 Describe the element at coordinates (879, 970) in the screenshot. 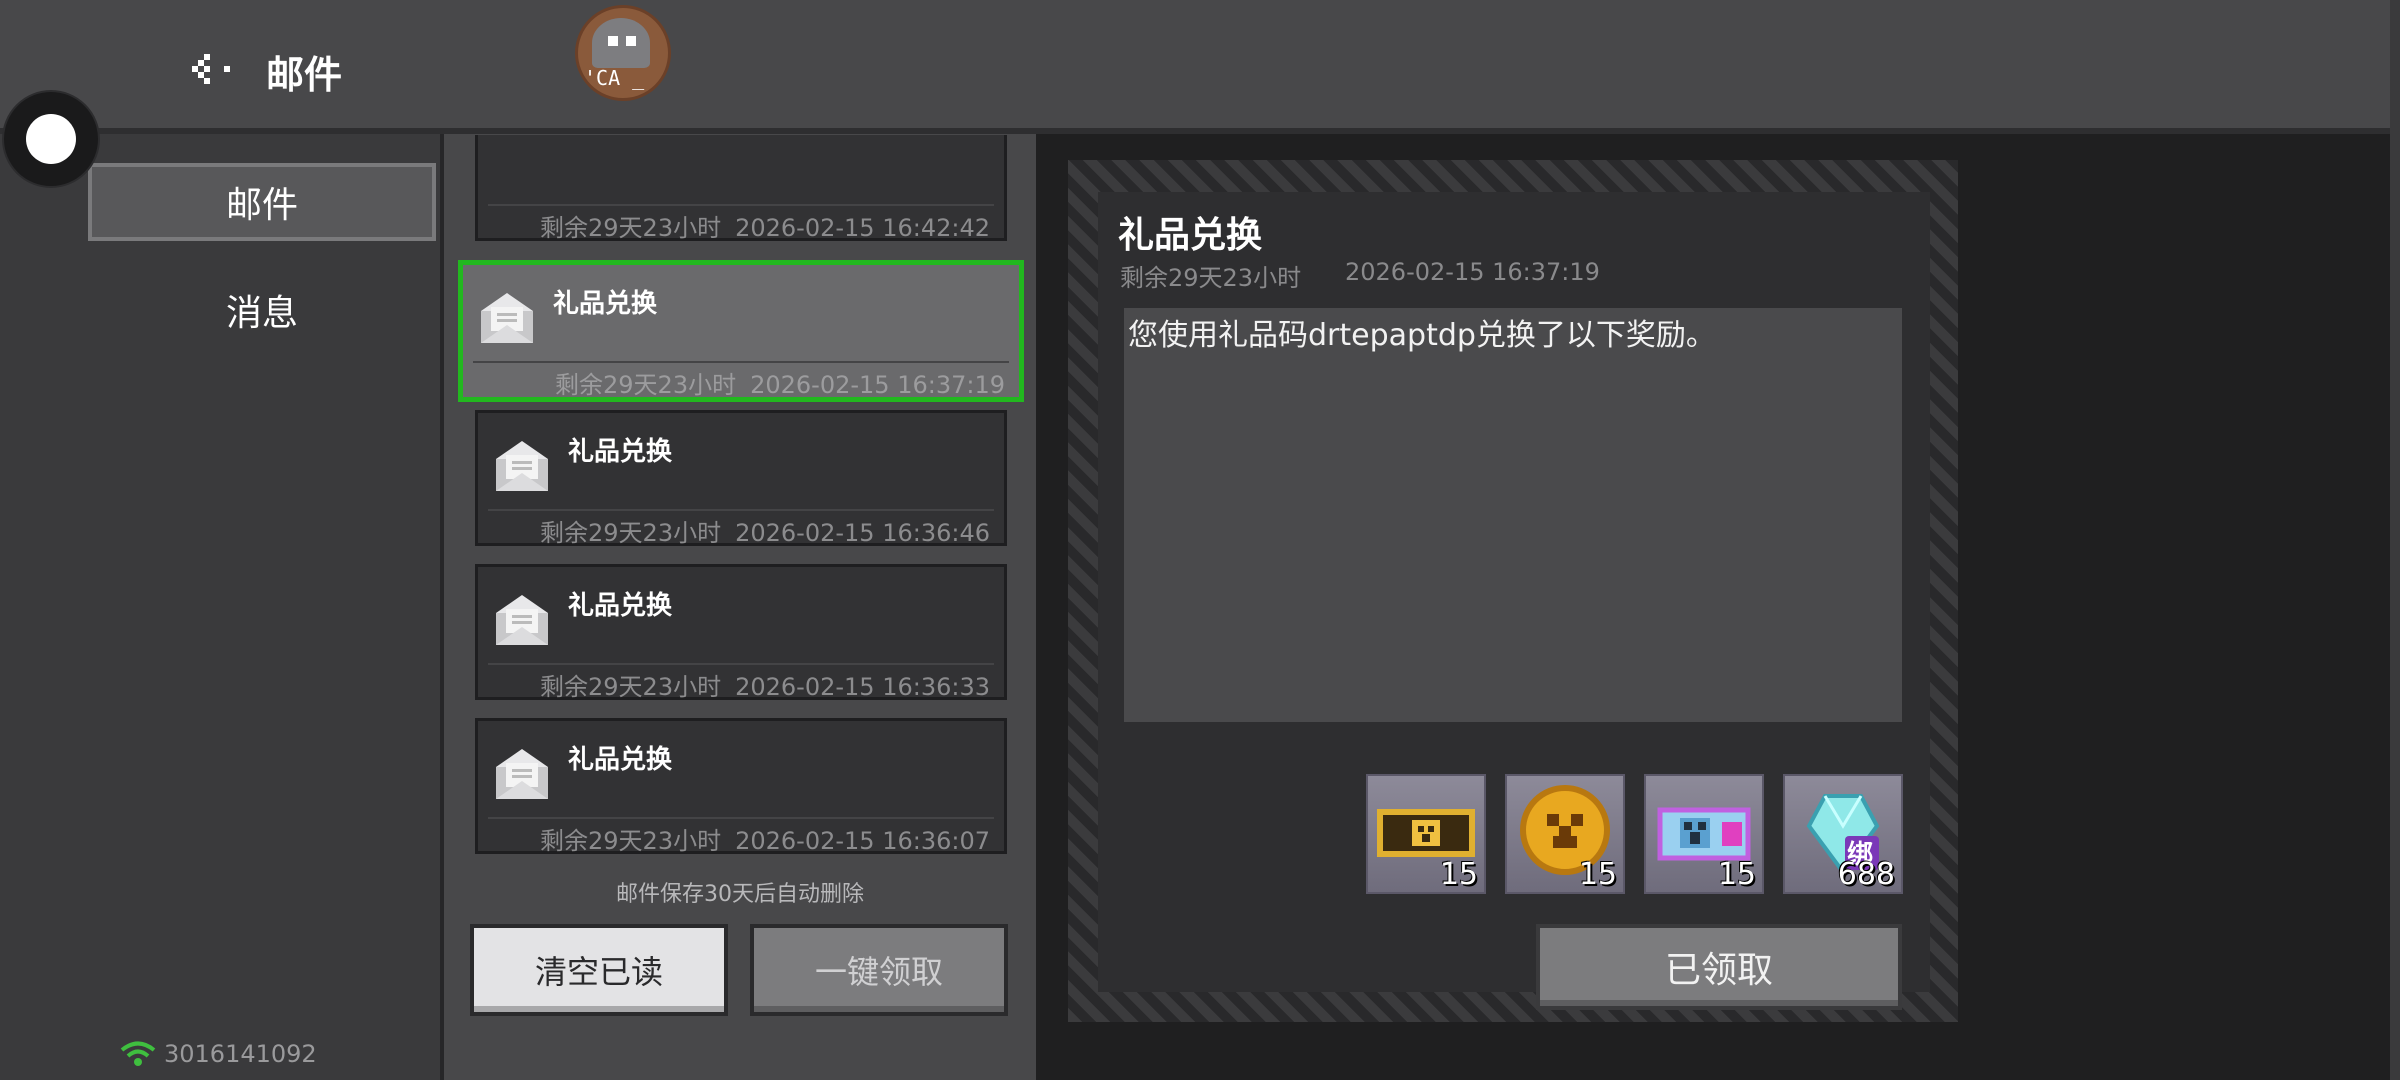

I see `claim-all-button: 一键领取` at that location.